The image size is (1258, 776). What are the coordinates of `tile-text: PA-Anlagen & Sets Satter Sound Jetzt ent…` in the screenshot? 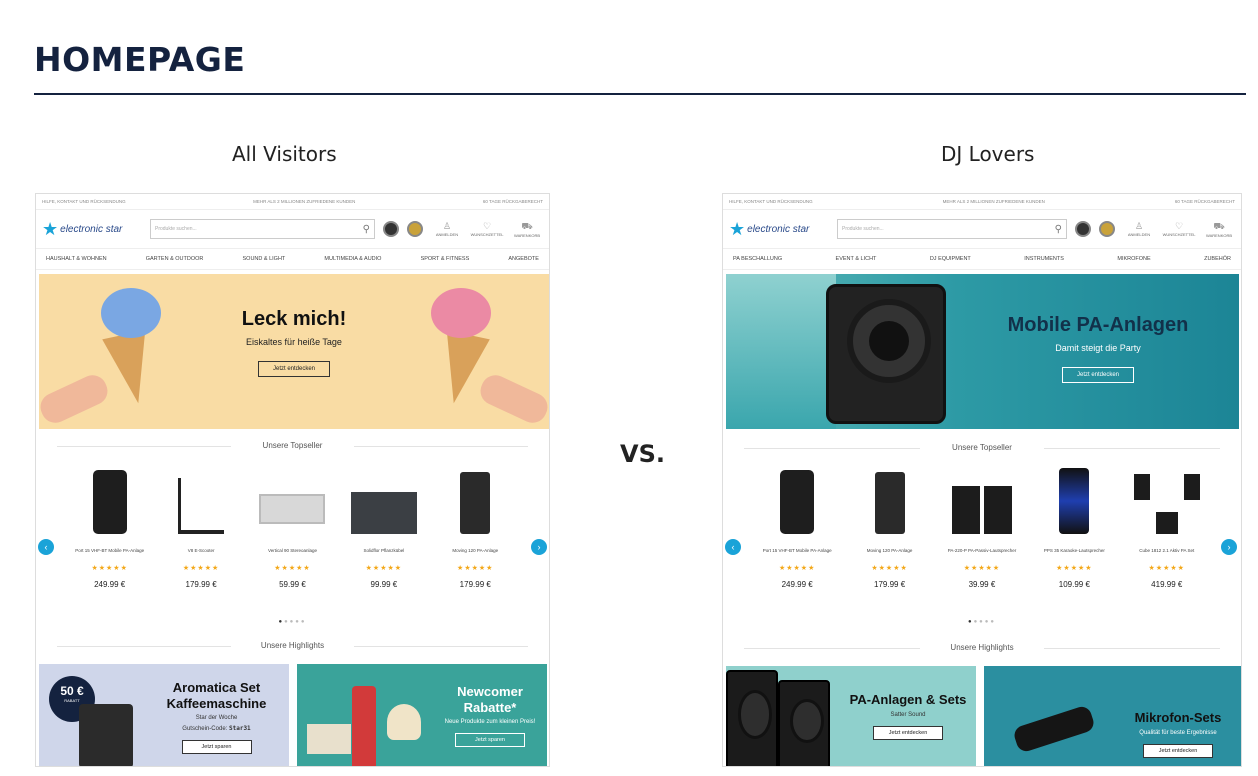 It's located at (908, 716).